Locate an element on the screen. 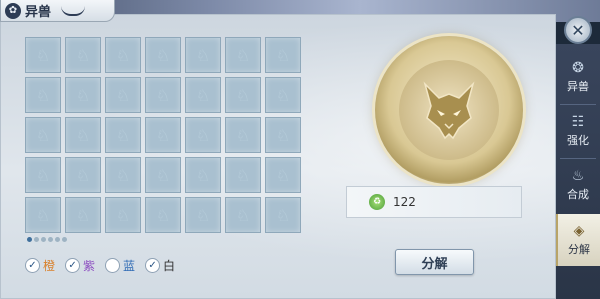  filter-label: 紫 is located at coordinates (89, 266).